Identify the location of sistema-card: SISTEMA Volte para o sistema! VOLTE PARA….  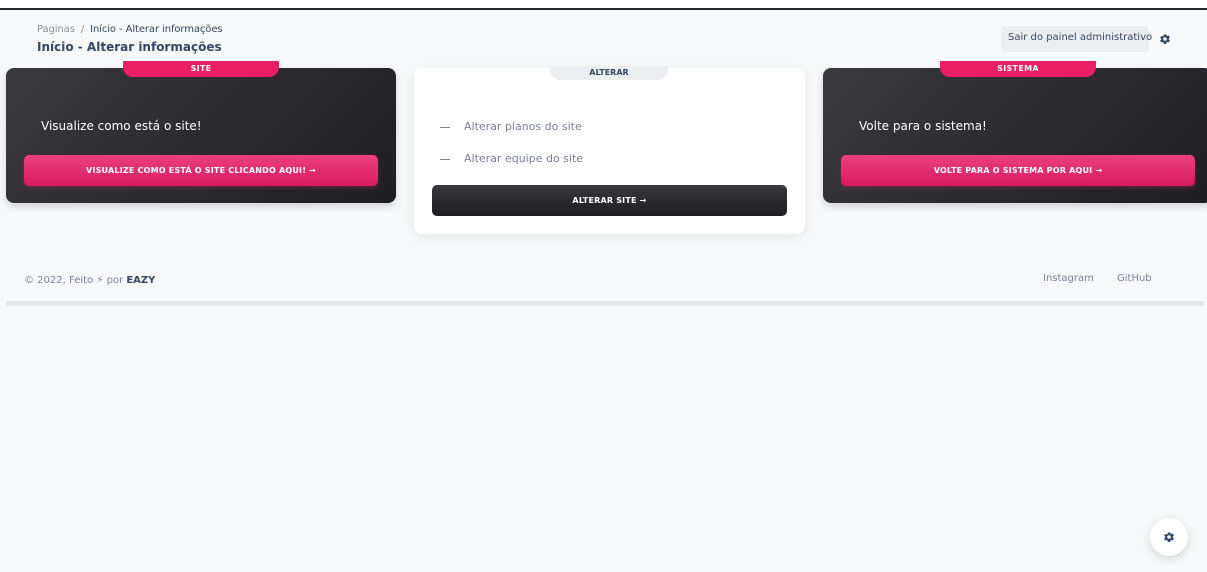
(1015, 132).